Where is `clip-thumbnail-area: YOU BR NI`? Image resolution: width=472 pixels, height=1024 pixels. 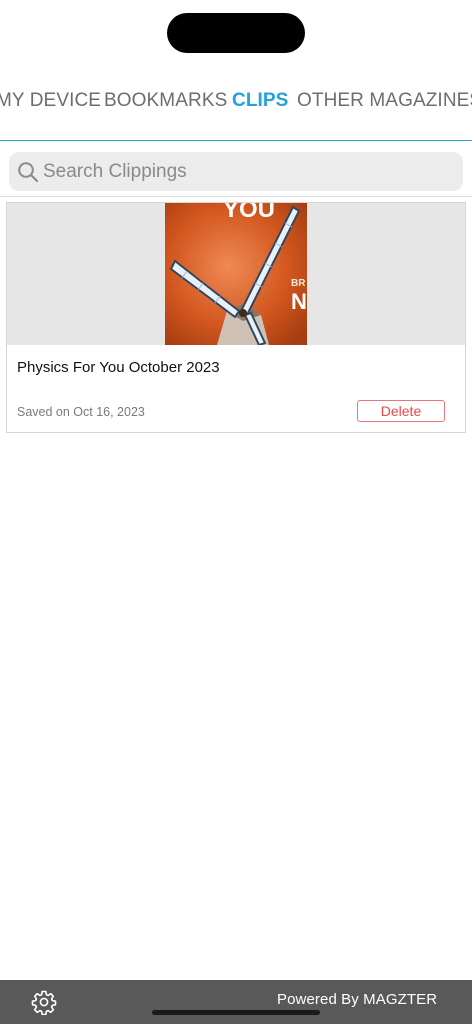 clip-thumbnail-area: YOU BR NI is located at coordinates (236, 274).